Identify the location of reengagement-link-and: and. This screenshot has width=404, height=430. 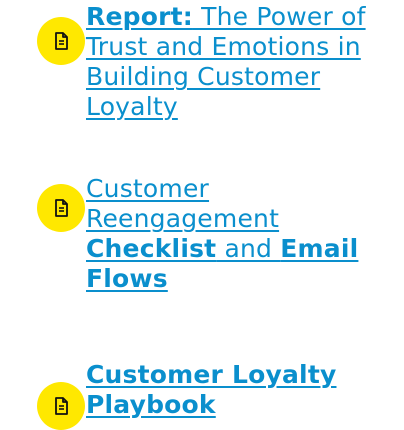
(248, 248).